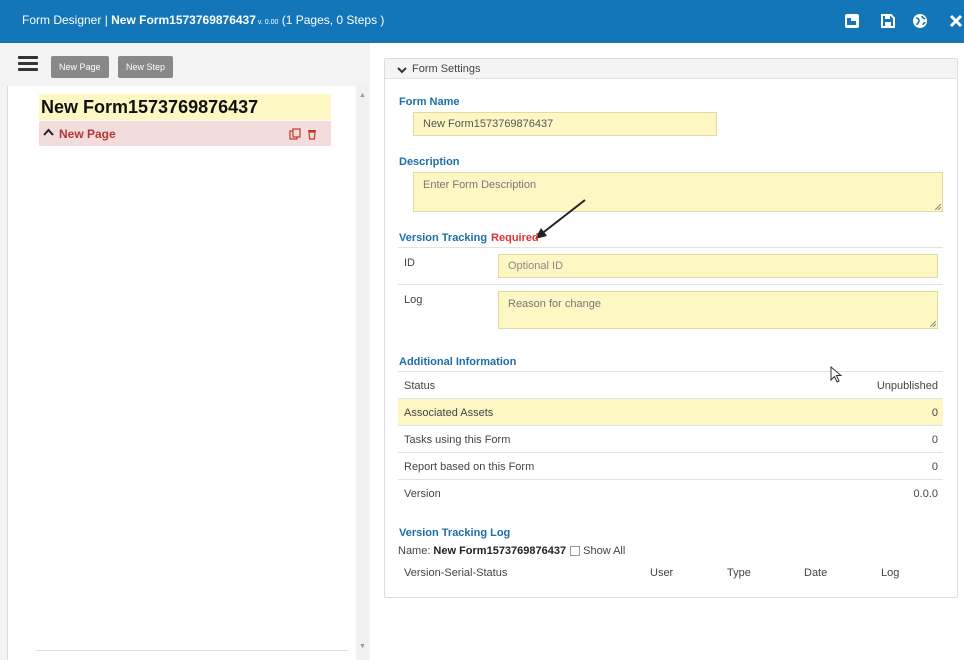  I want to click on tree-page-item: New Page, so click(185, 133).